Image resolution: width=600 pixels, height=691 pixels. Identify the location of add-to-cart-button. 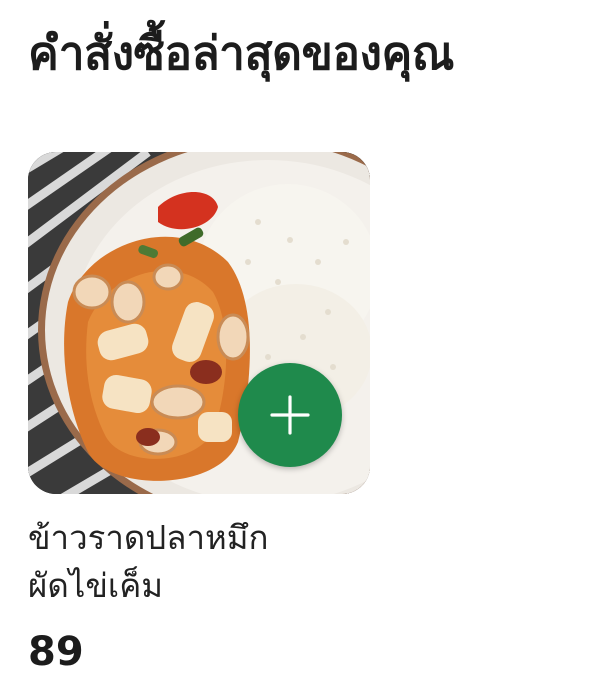
(290, 415).